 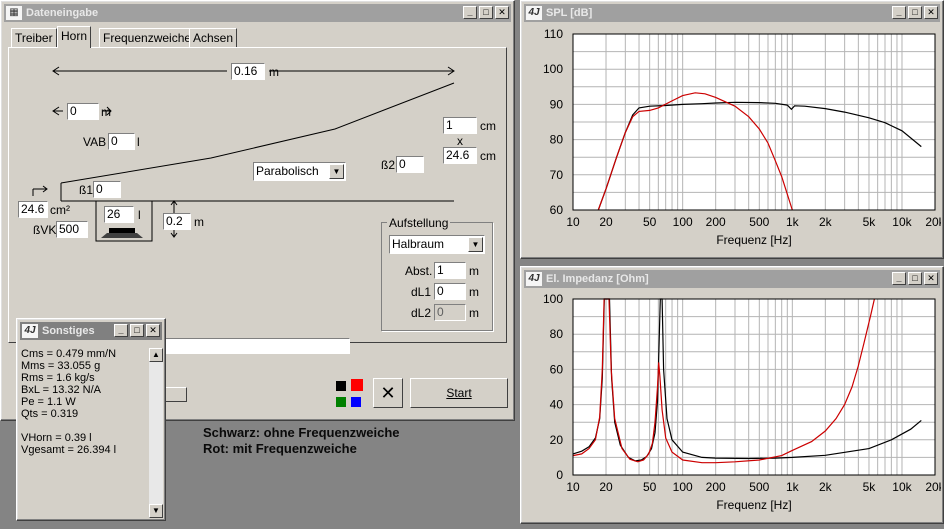 What do you see at coordinates (759, 222) in the screenshot?
I see `x-tick-label: 500` at bounding box center [759, 222].